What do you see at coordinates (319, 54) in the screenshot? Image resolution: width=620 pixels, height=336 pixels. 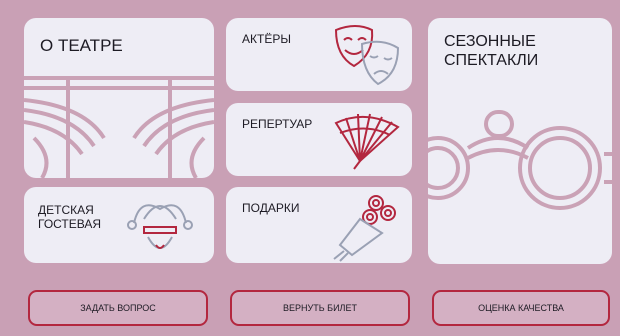 I see `tile-actors: АКТЁРЫ` at bounding box center [319, 54].